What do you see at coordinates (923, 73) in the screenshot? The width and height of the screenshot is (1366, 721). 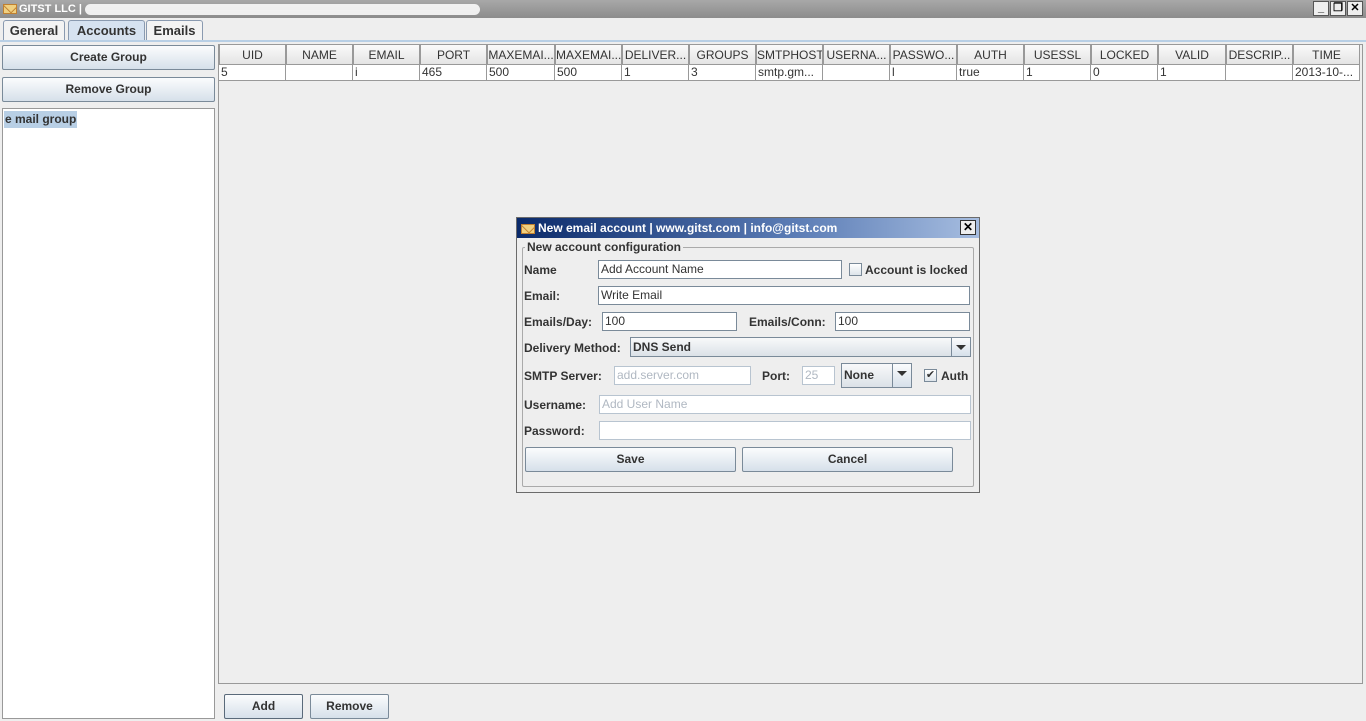 I see `table-cell: l` at bounding box center [923, 73].